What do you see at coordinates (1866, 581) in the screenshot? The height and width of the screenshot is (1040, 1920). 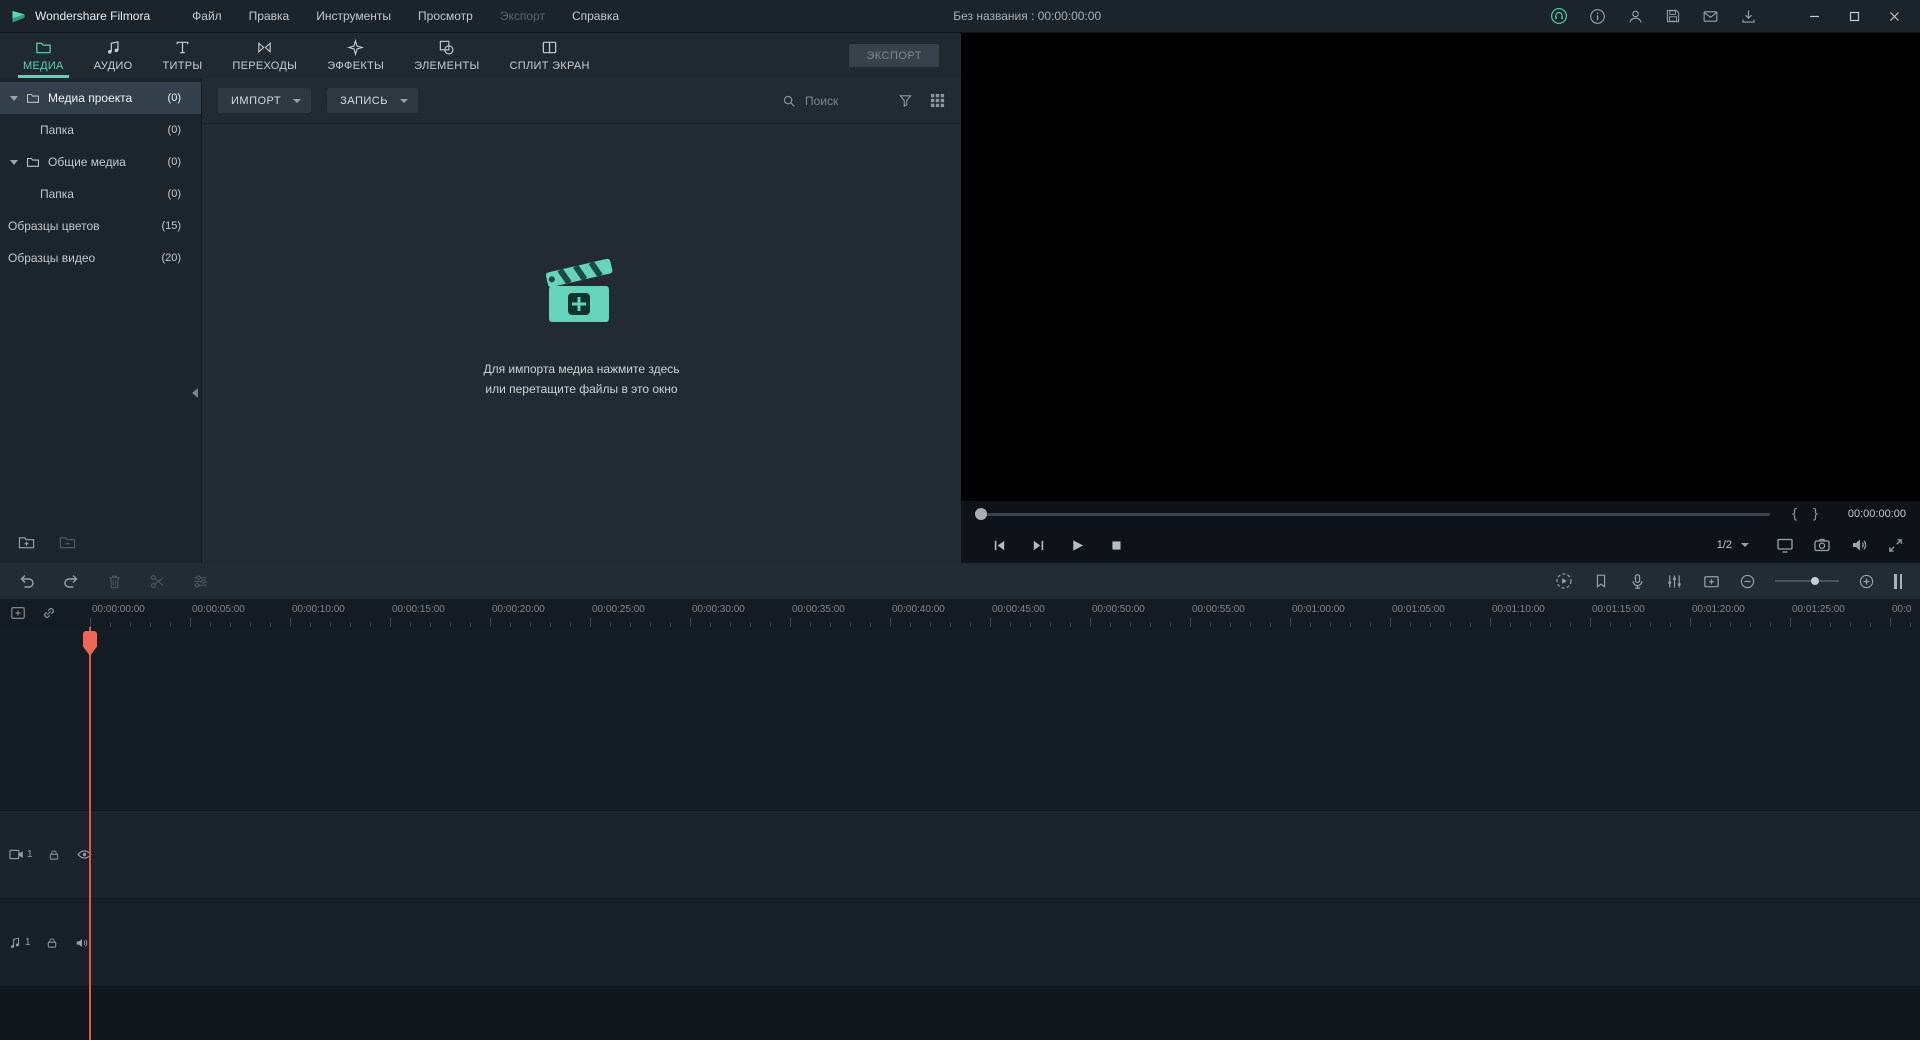 I see `zoom-in-button` at bounding box center [1866, 581].